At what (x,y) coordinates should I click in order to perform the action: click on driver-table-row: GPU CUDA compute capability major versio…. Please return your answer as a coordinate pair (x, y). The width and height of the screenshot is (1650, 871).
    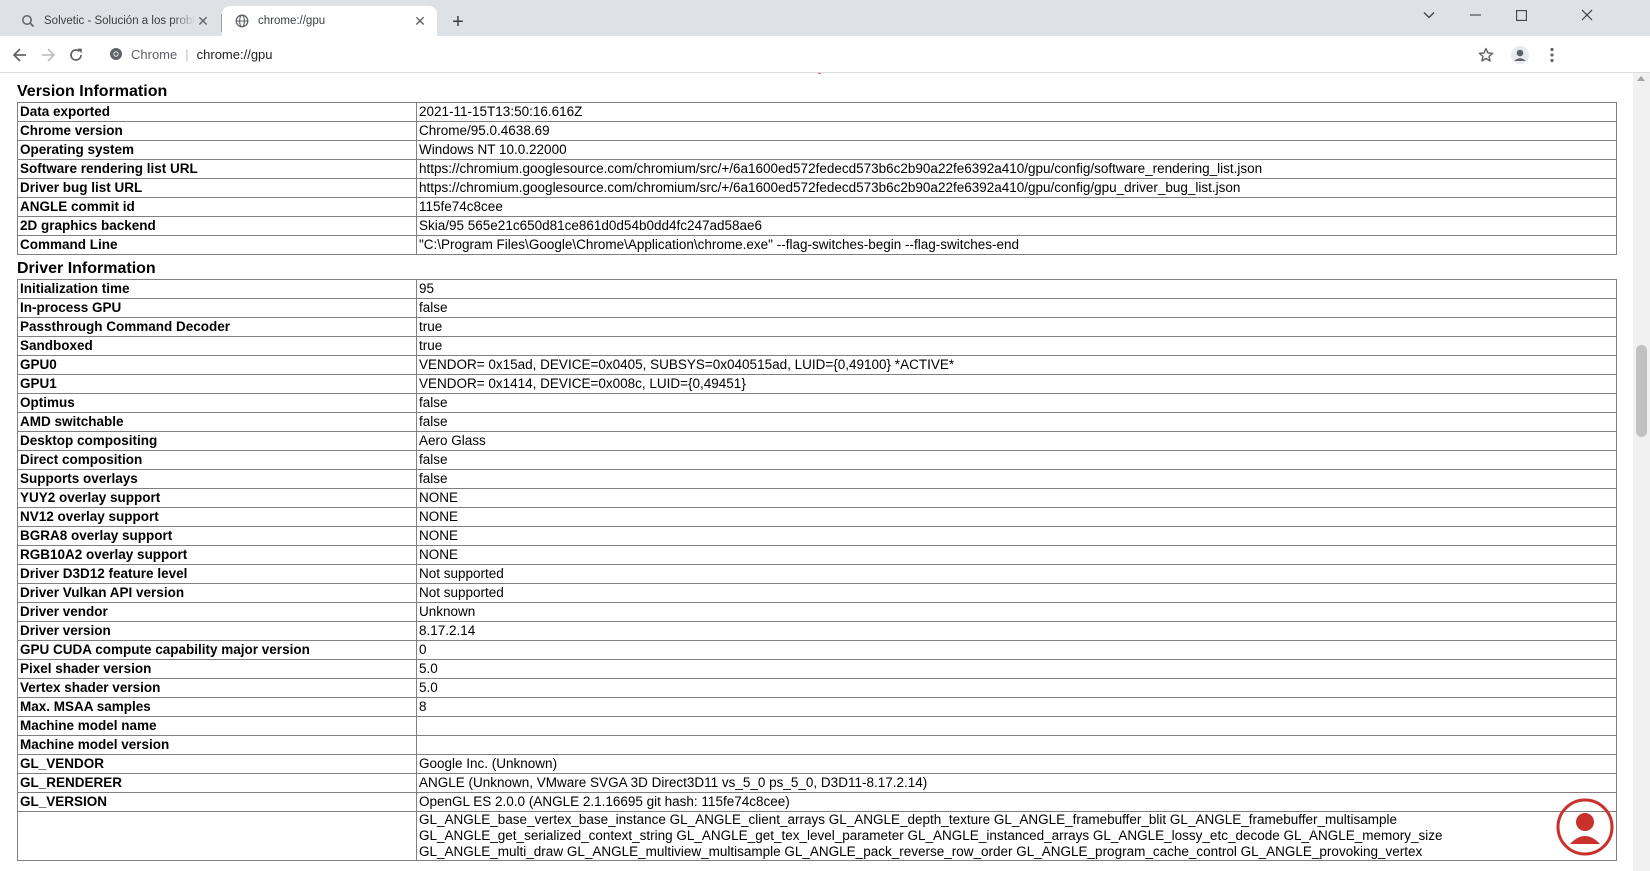
    Looking at the image, I should click on (817, 650).